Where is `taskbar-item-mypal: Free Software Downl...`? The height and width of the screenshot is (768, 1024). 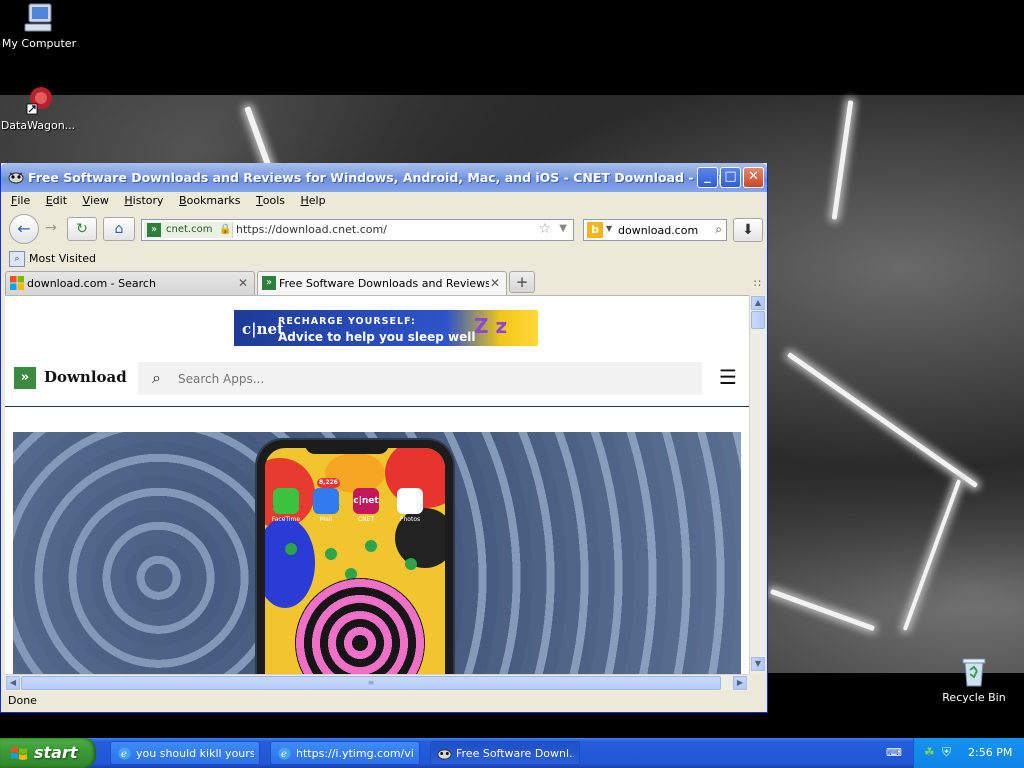
taskbar-item-mypal: Free Software Downl... is located at coordinates (505, 753).